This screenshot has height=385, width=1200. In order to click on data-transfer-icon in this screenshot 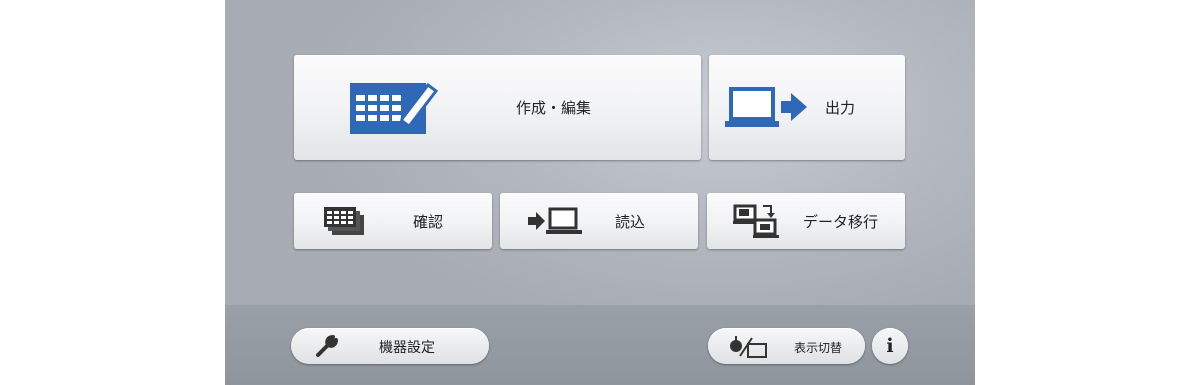, I will do `click(758, 223)`.